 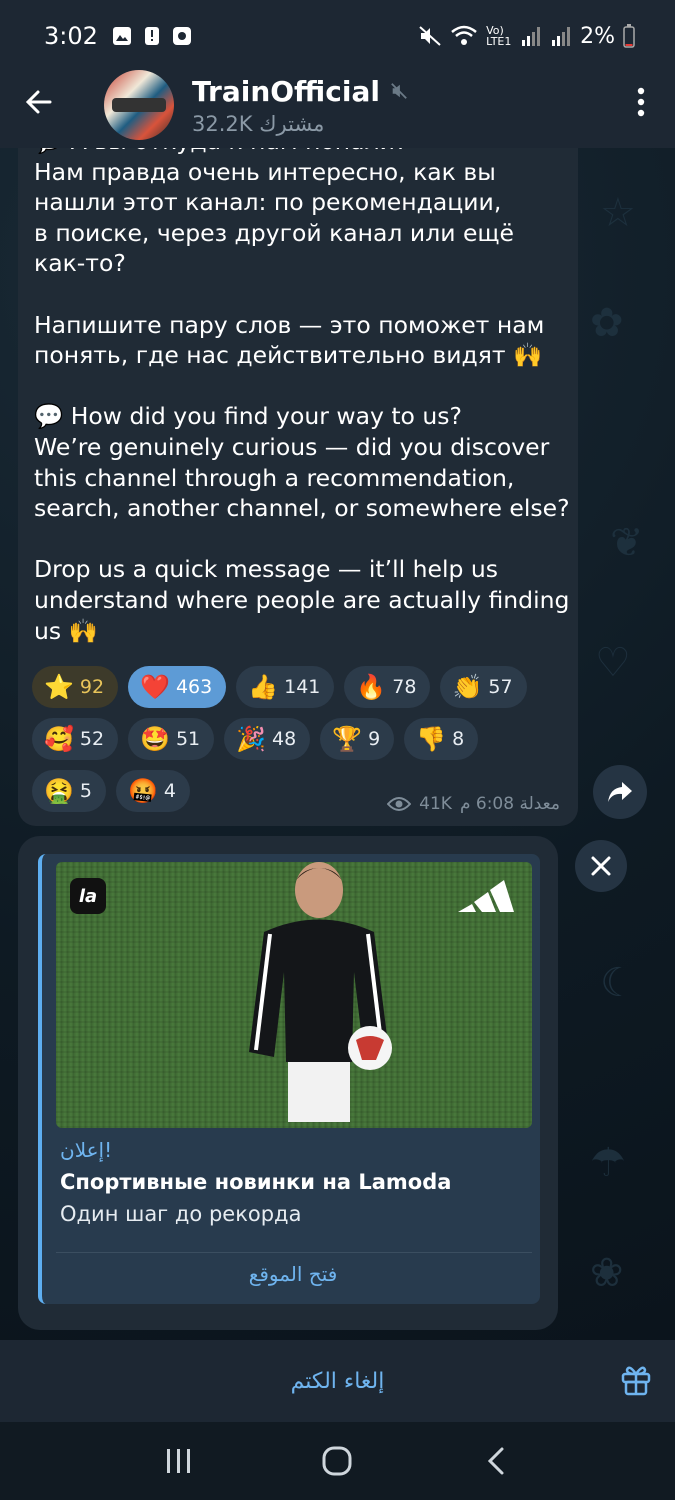 What do you see at coordinates (499, 36) in the screenshot?
I see `network-label: Vo) LTE1` at bounding box center [499, 36].